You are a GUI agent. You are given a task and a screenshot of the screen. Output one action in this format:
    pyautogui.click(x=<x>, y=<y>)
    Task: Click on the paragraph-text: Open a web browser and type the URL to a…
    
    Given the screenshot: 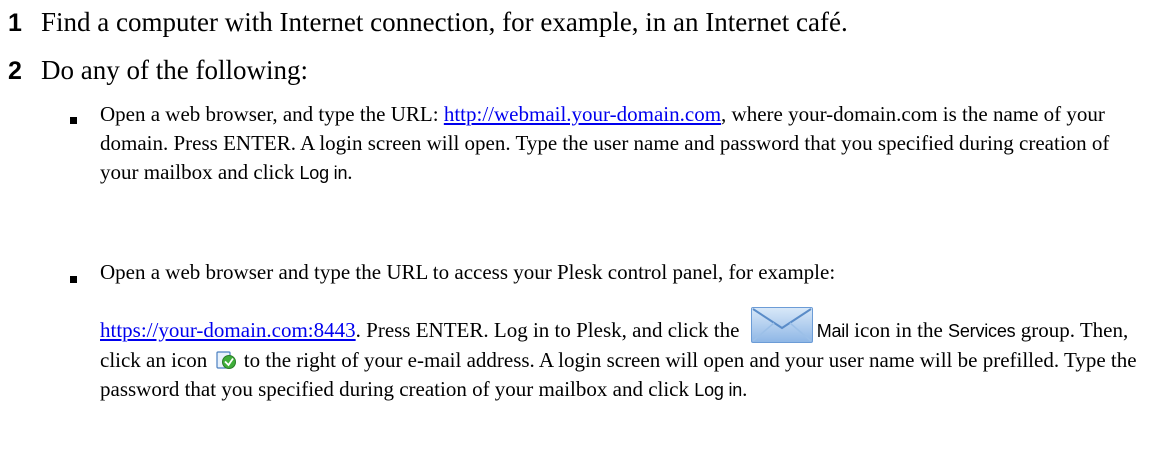 What is the action you would take?
    pyautogui.click(x=468, y=272)
    